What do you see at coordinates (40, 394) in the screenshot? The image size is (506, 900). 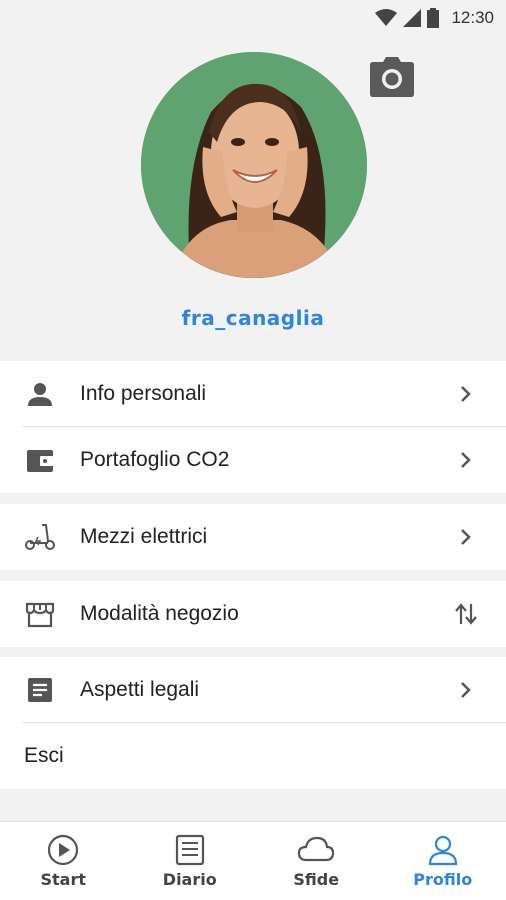 I see `person-icon` at bounding box center [40, 394].